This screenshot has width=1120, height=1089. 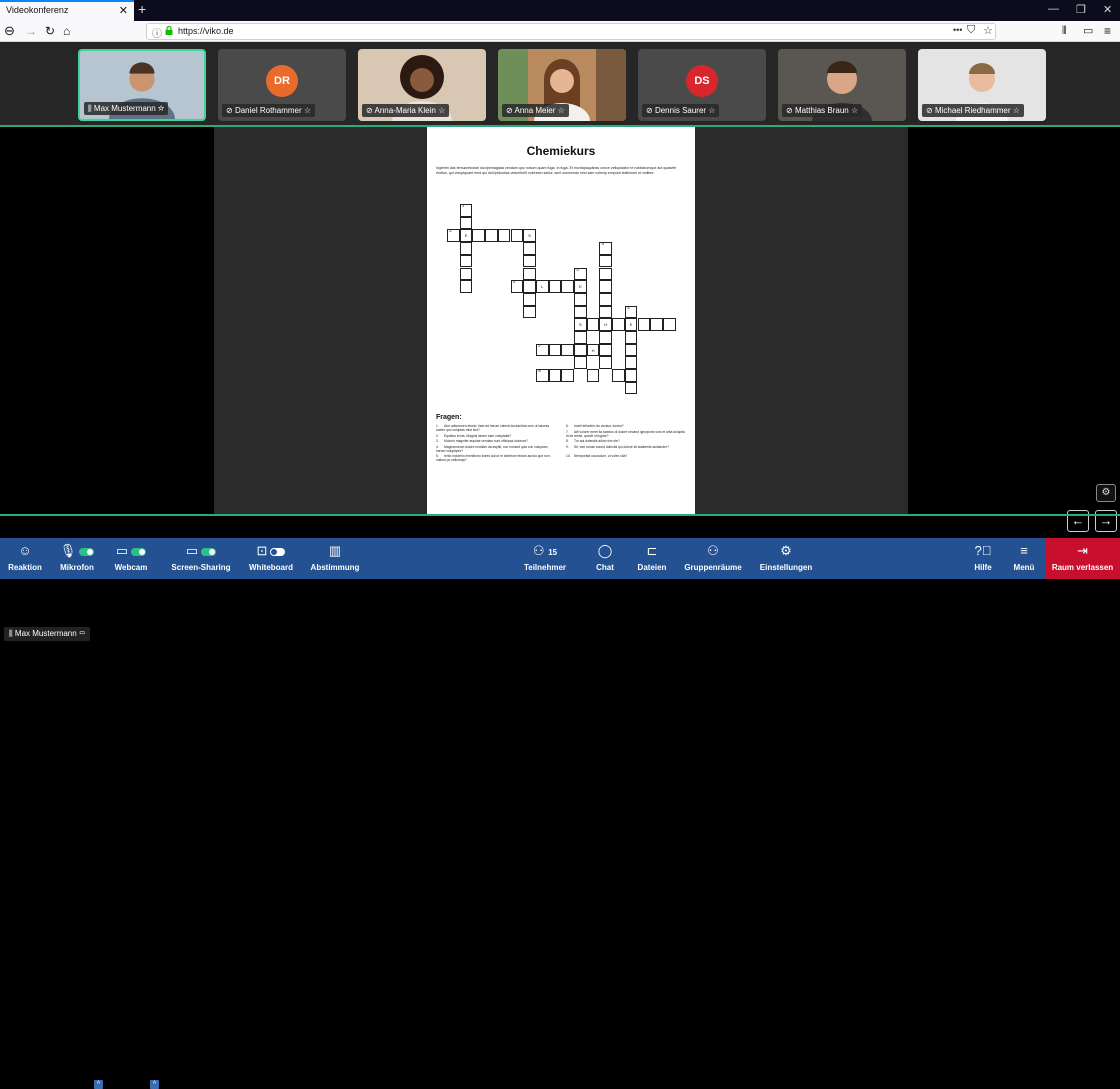 I want to click on whiteboard-icon: ⊡, so click(x=262, y=550).